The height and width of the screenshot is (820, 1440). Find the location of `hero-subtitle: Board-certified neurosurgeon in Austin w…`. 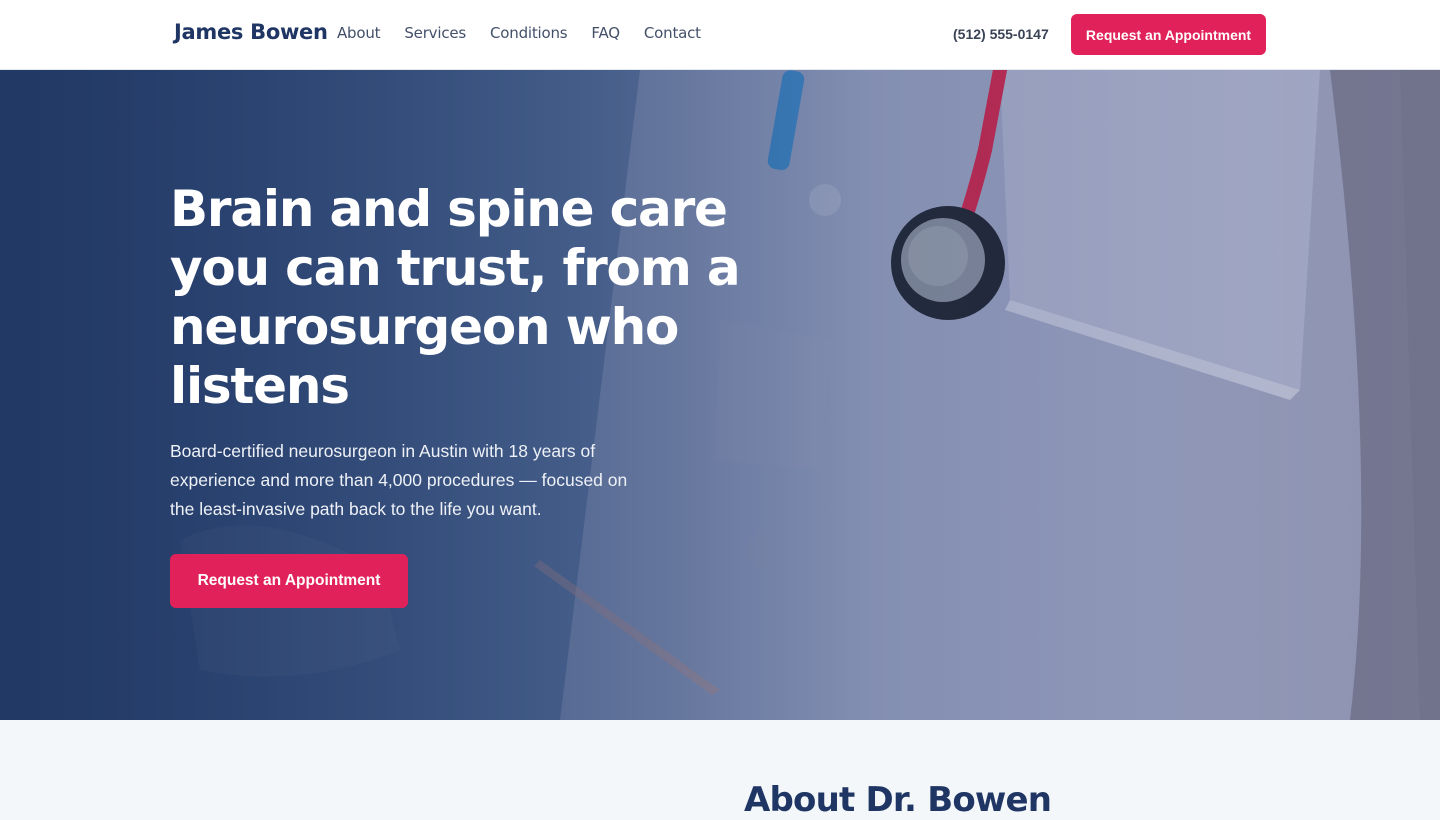

hero-subtitle: Board-certified neurosurgeon in Austin w… is located at coordinates (399, 480).